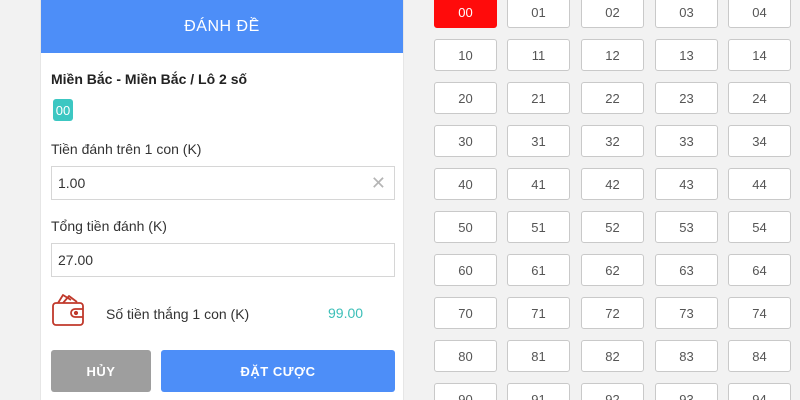 This screenshot has width=800, height=400. What do you see at coordinates (759, 55) in the screenshot?
I see `number-cell-14: 14` at bounding box center [759, 55].